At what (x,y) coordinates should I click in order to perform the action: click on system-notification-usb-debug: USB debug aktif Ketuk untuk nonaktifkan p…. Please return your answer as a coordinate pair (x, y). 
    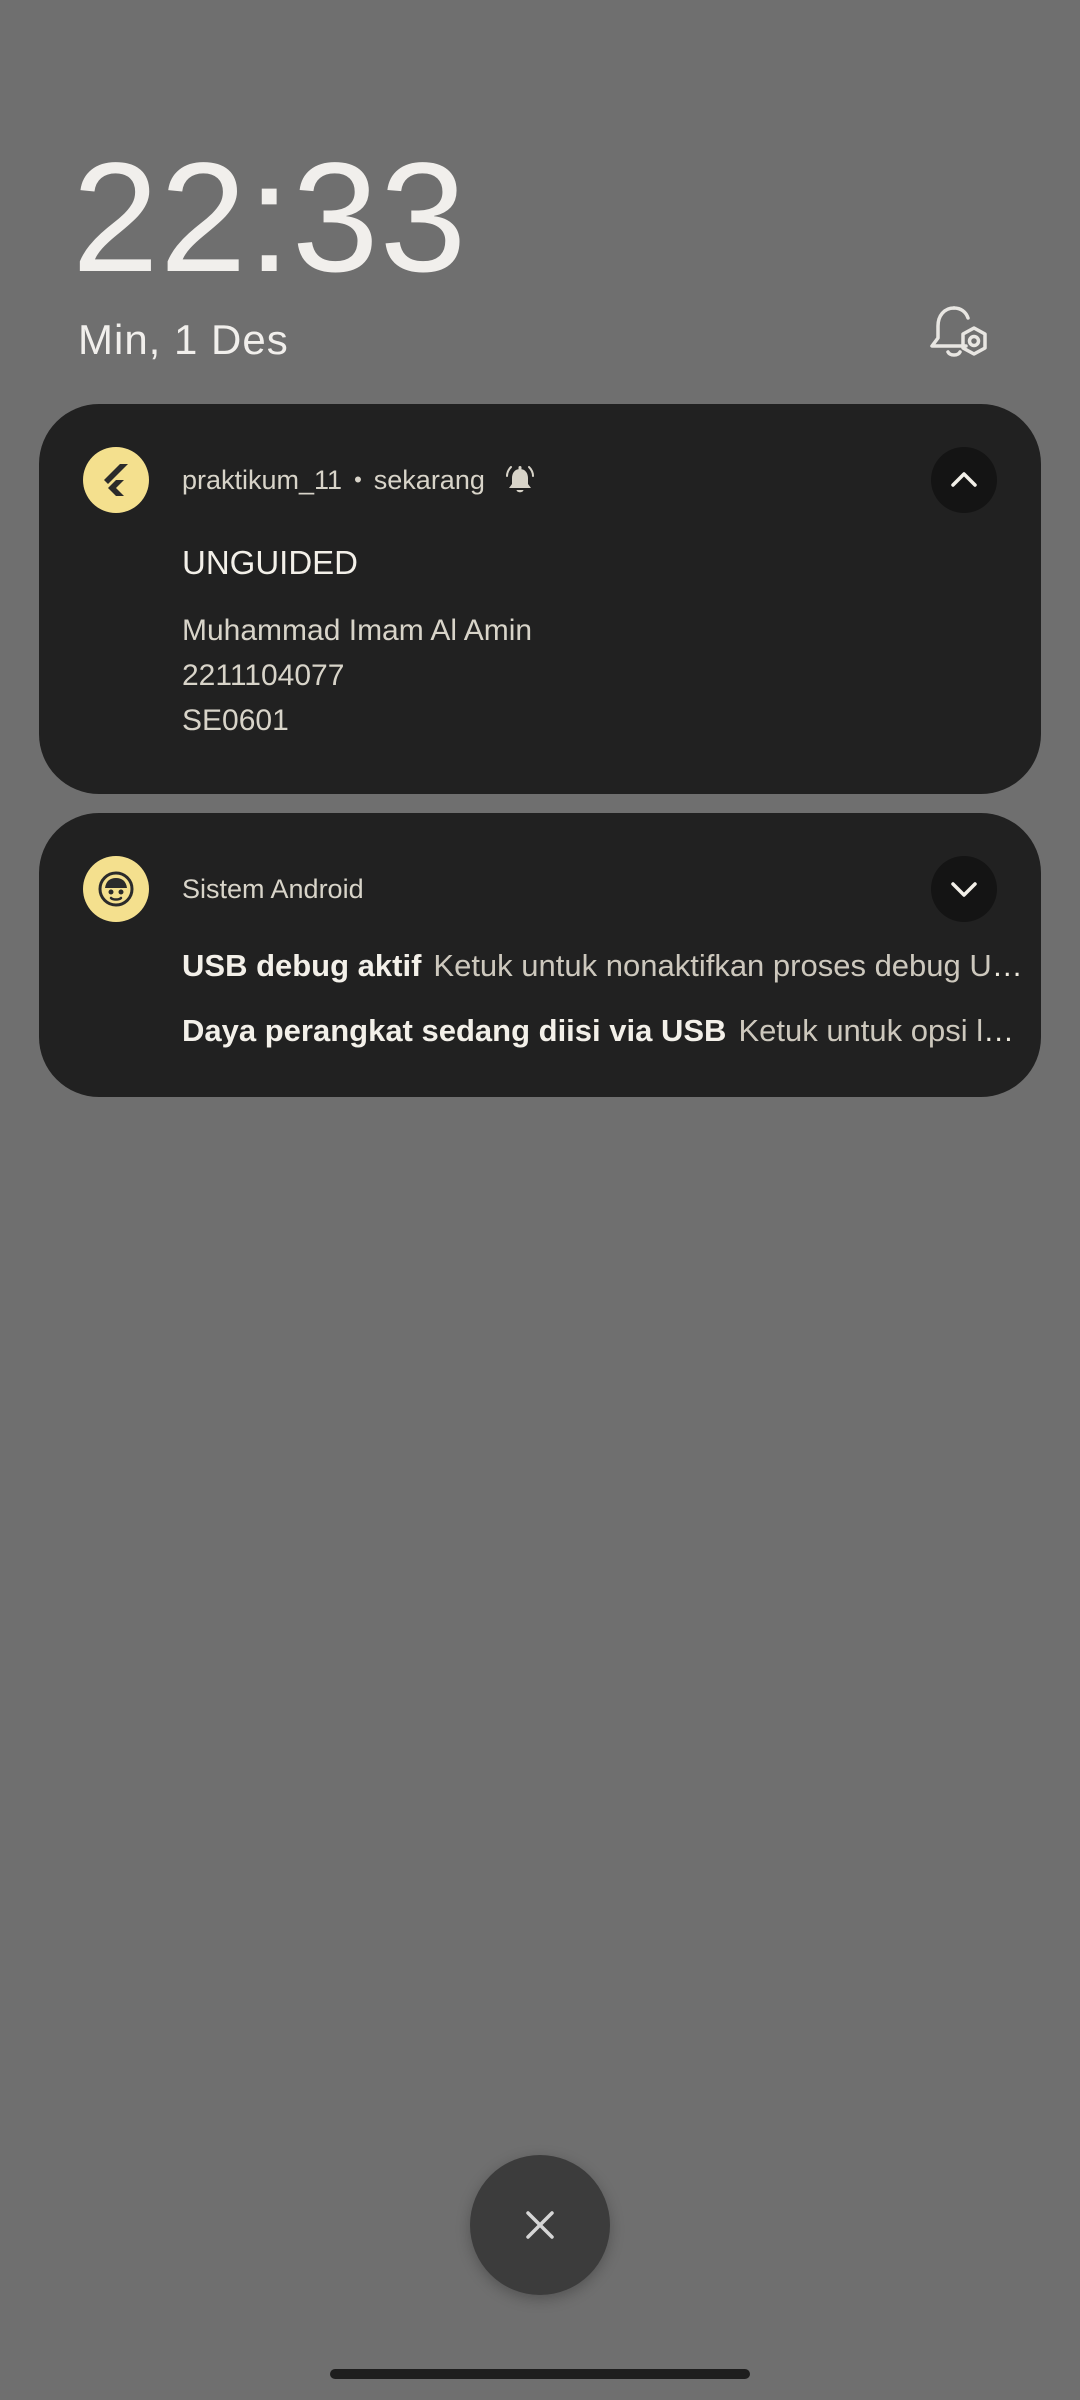
    Looking at the image, I should click on (605, 966).